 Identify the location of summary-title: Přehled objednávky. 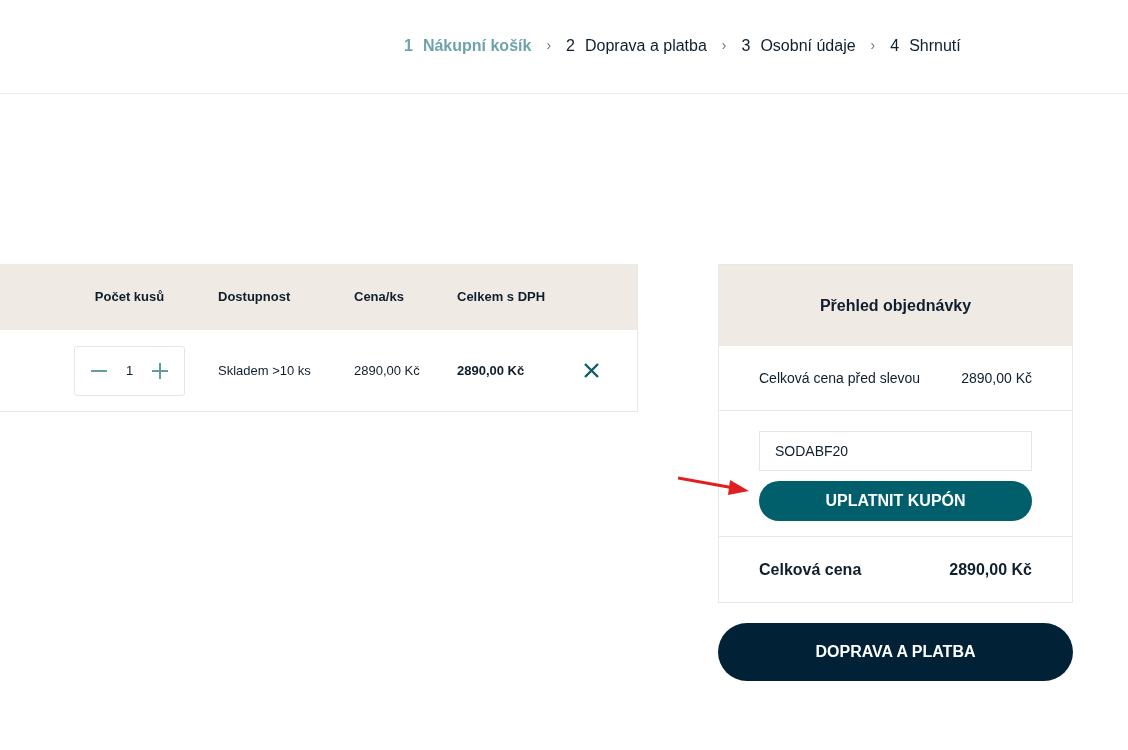
(895, 305).